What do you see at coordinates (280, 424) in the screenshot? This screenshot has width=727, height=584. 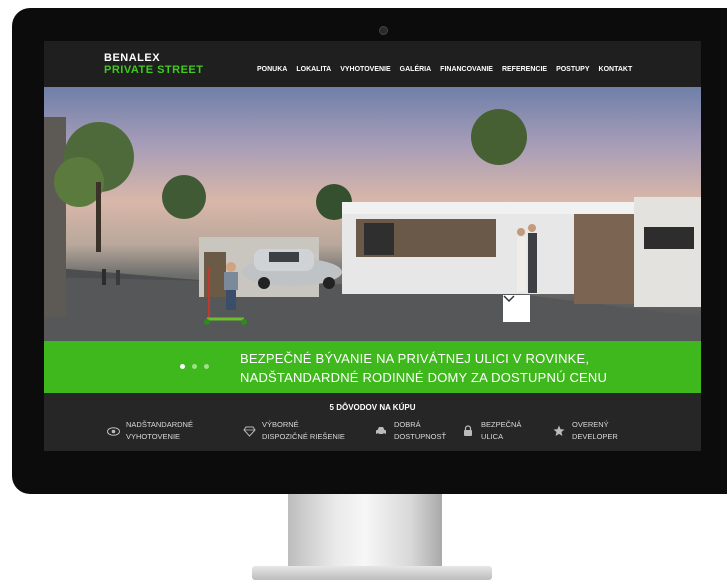 I see `reason-2-line1: VÝBORNÉ` at bounding box center [280, 424].